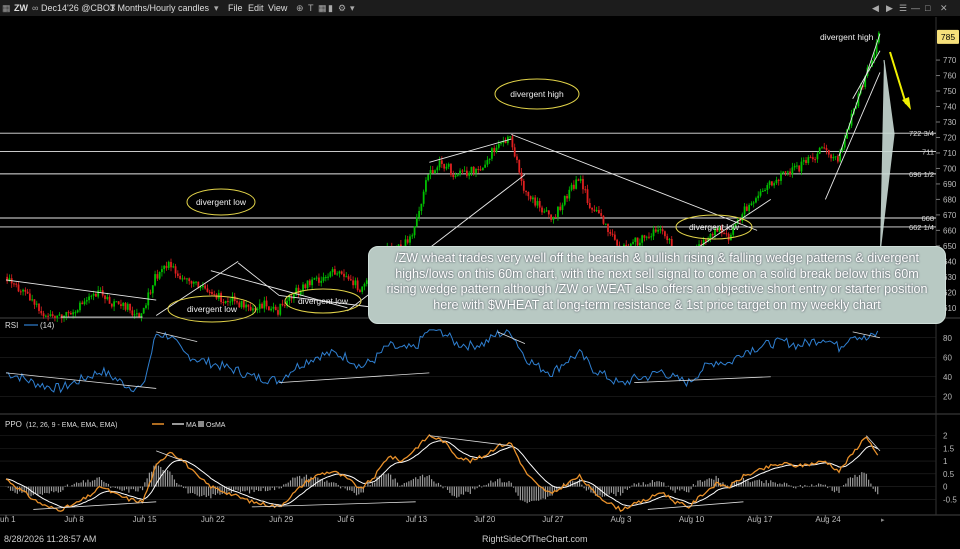 This screenshot has height=549, width=960. What do you see at coordinates (553, 519) in the screenshot?
I see `x-tick-label: Jul 27` at bounding box center [553, 519].